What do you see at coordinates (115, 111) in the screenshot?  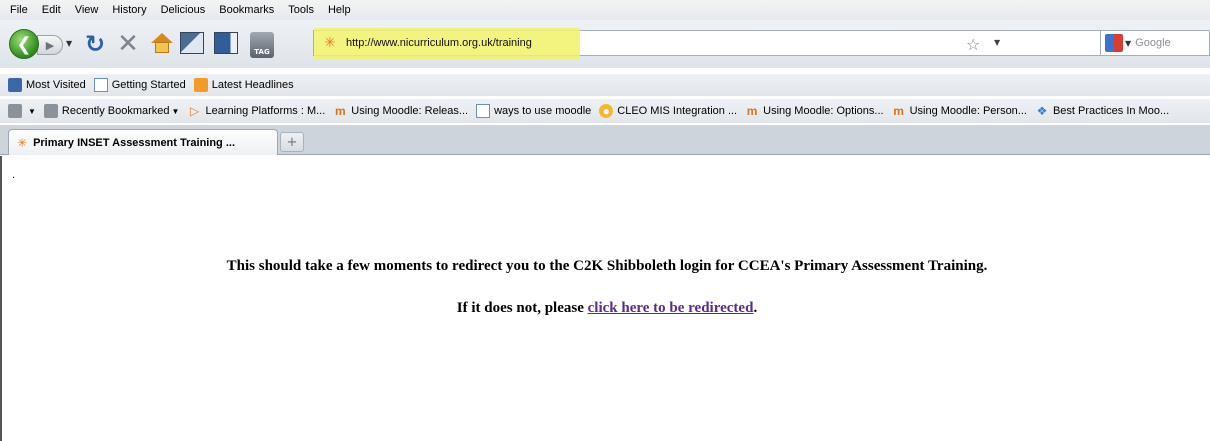 I see `bookmark-label: Recently Bookmarked` at bounding box center [115, 111].